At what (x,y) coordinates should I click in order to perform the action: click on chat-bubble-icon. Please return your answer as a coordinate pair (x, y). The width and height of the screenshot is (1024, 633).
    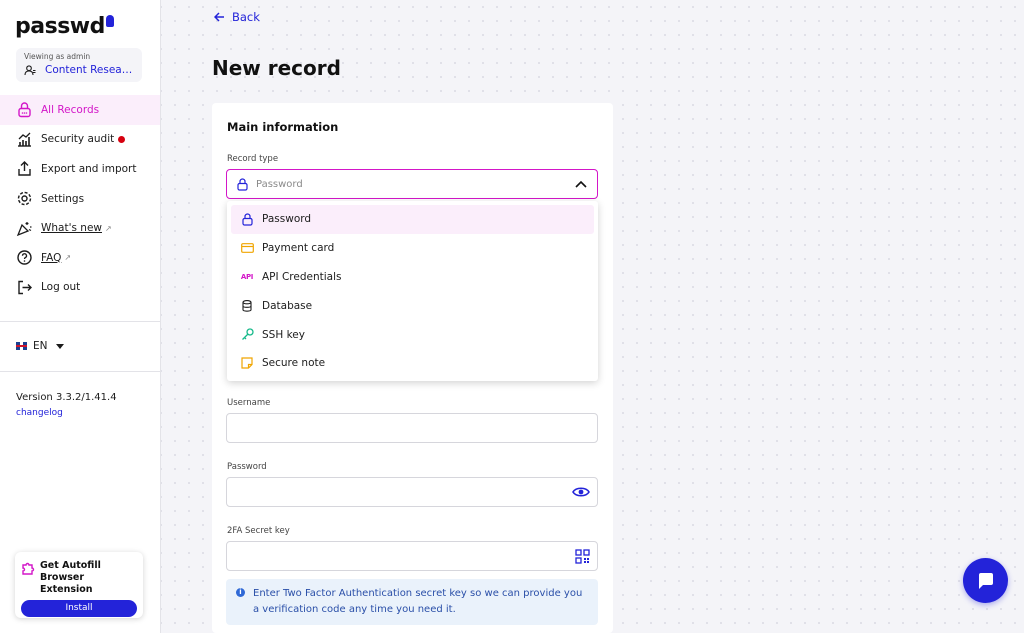
    Looking at the image, I should click on (985, 580).